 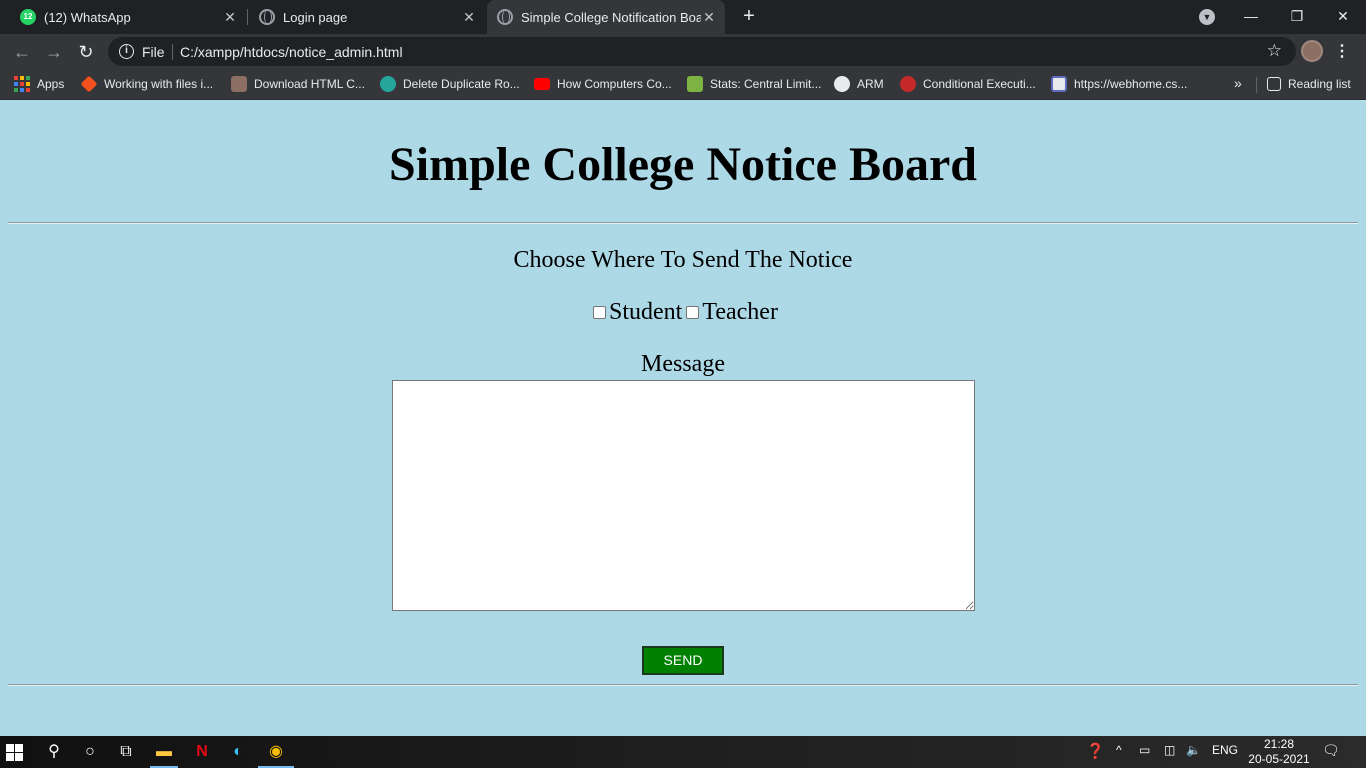 I want to click on message-label: Message, so click(x=683, y=364).